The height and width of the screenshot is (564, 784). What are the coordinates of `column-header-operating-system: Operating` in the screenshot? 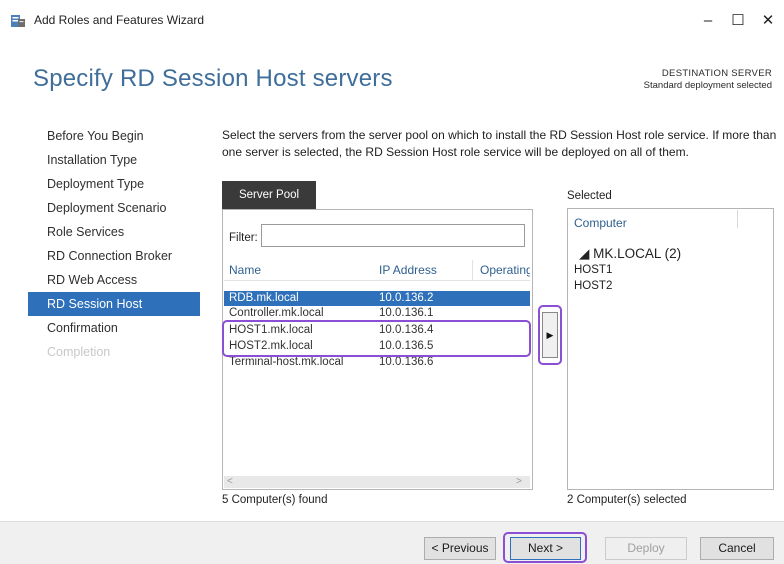 It's located at (505, 270).